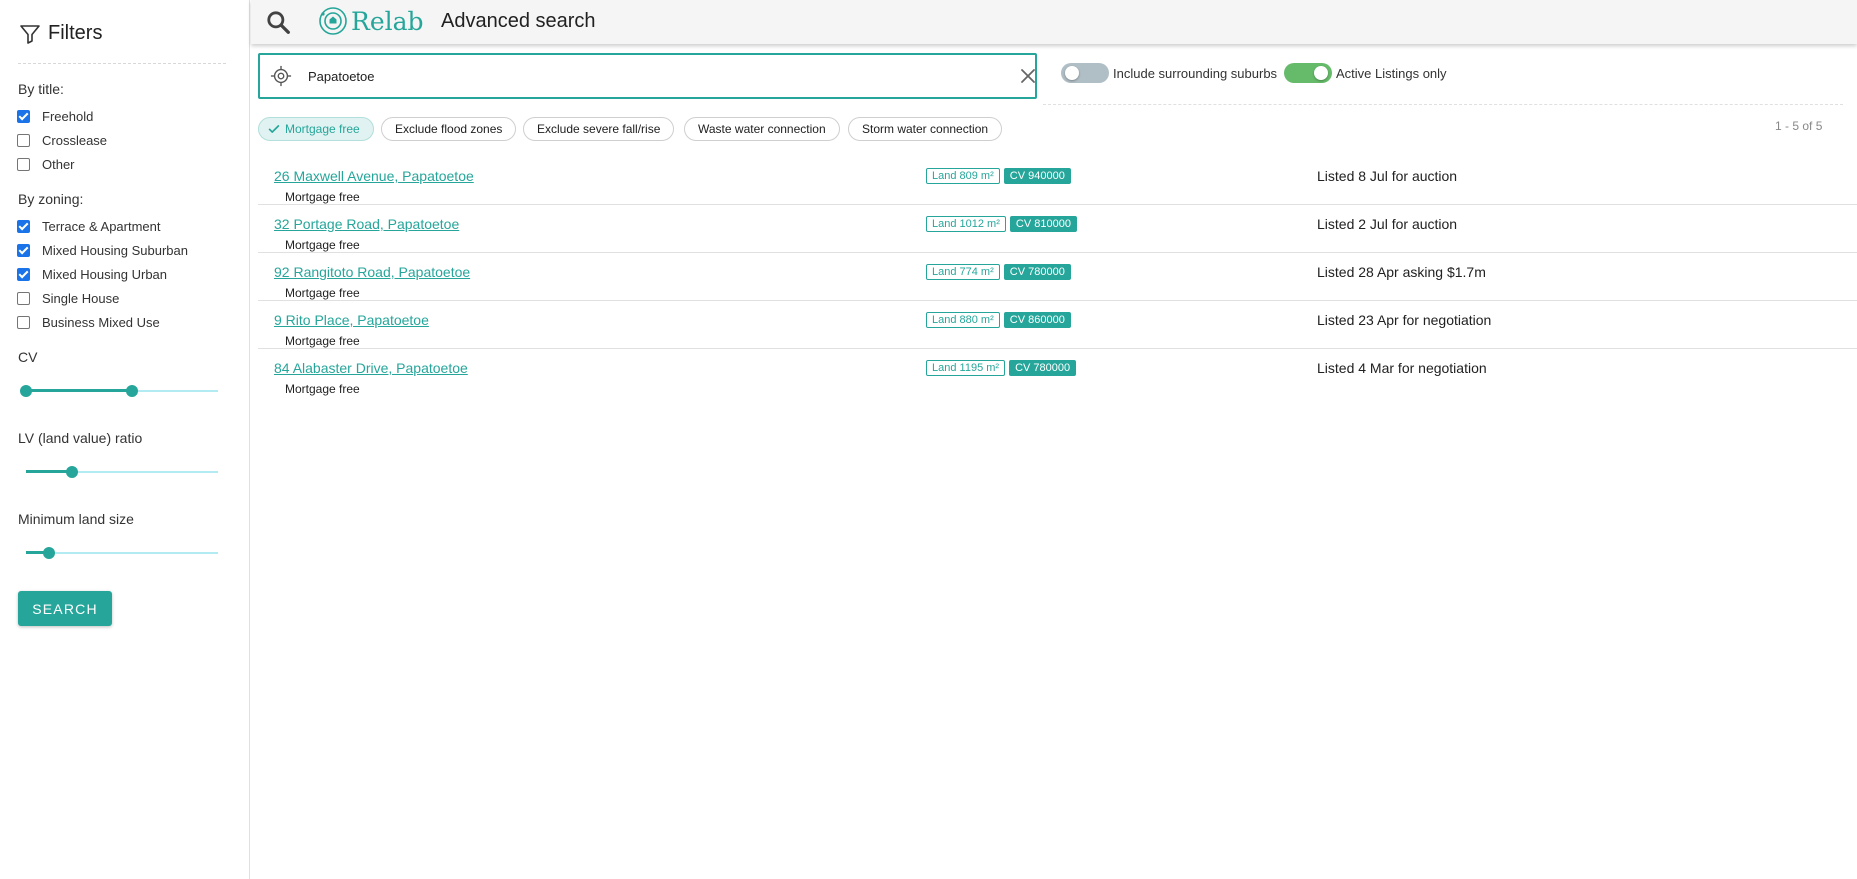 The height and width of the screenshot is (879, 1857). I want to click on min-land-size-slider, so click(122, 553).